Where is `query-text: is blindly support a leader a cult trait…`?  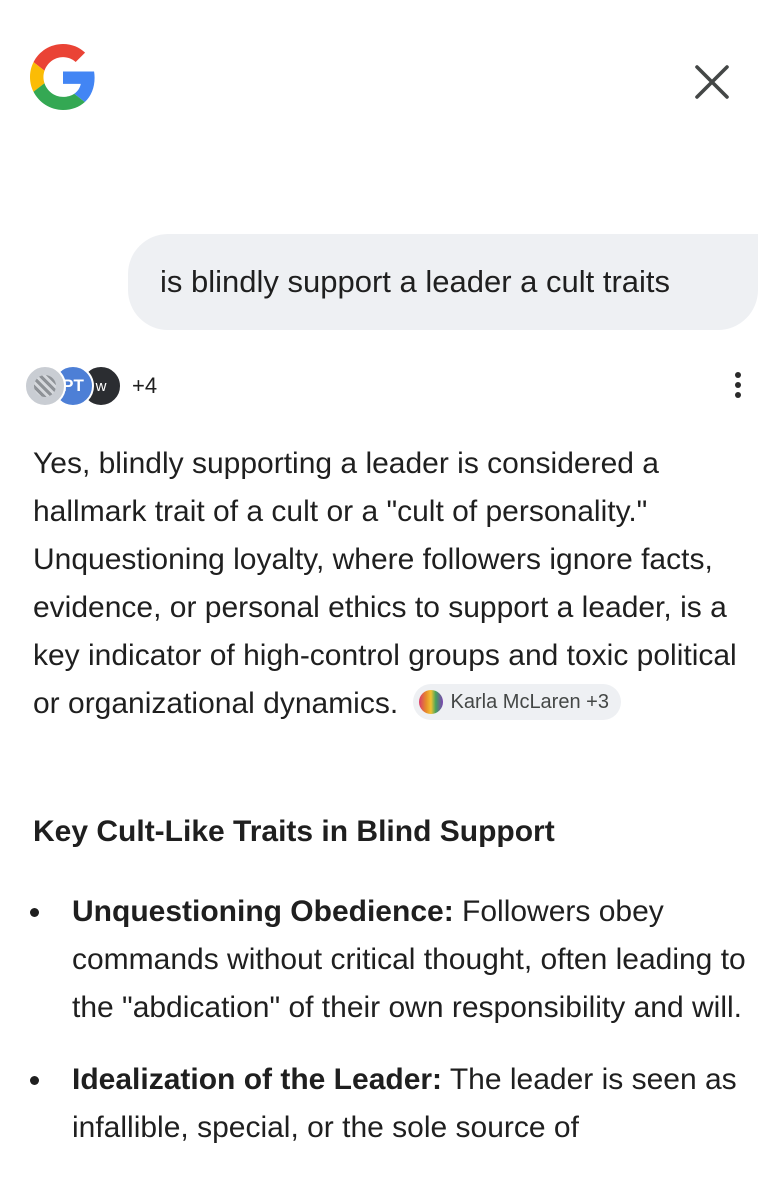 query-text: is blindly support a leader a cult trait… is located at coordinates (415, 281).